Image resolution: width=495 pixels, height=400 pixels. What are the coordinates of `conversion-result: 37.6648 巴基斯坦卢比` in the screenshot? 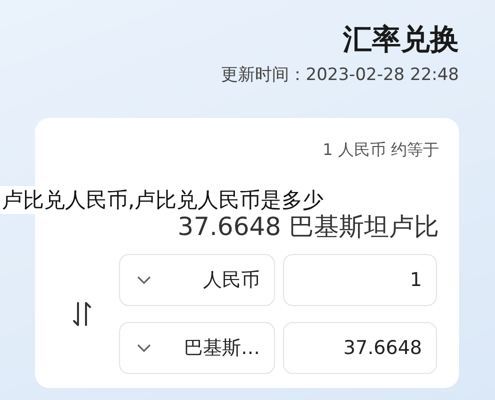 It's located at (307, 227).